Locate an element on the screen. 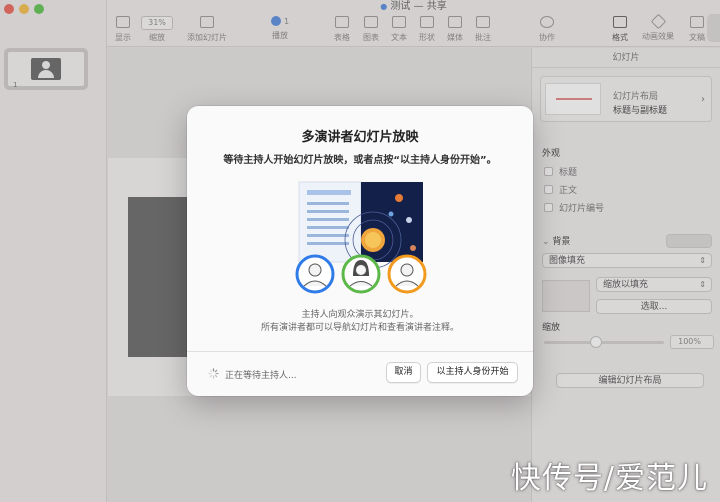 The height and width of the screenshot is (502, 720). dialog-description: 主持人向观众演示其幻灯片。 所有演讲者都可以导航幻灯片和查看演讲者注释。 is located at coordinates (359, 321).